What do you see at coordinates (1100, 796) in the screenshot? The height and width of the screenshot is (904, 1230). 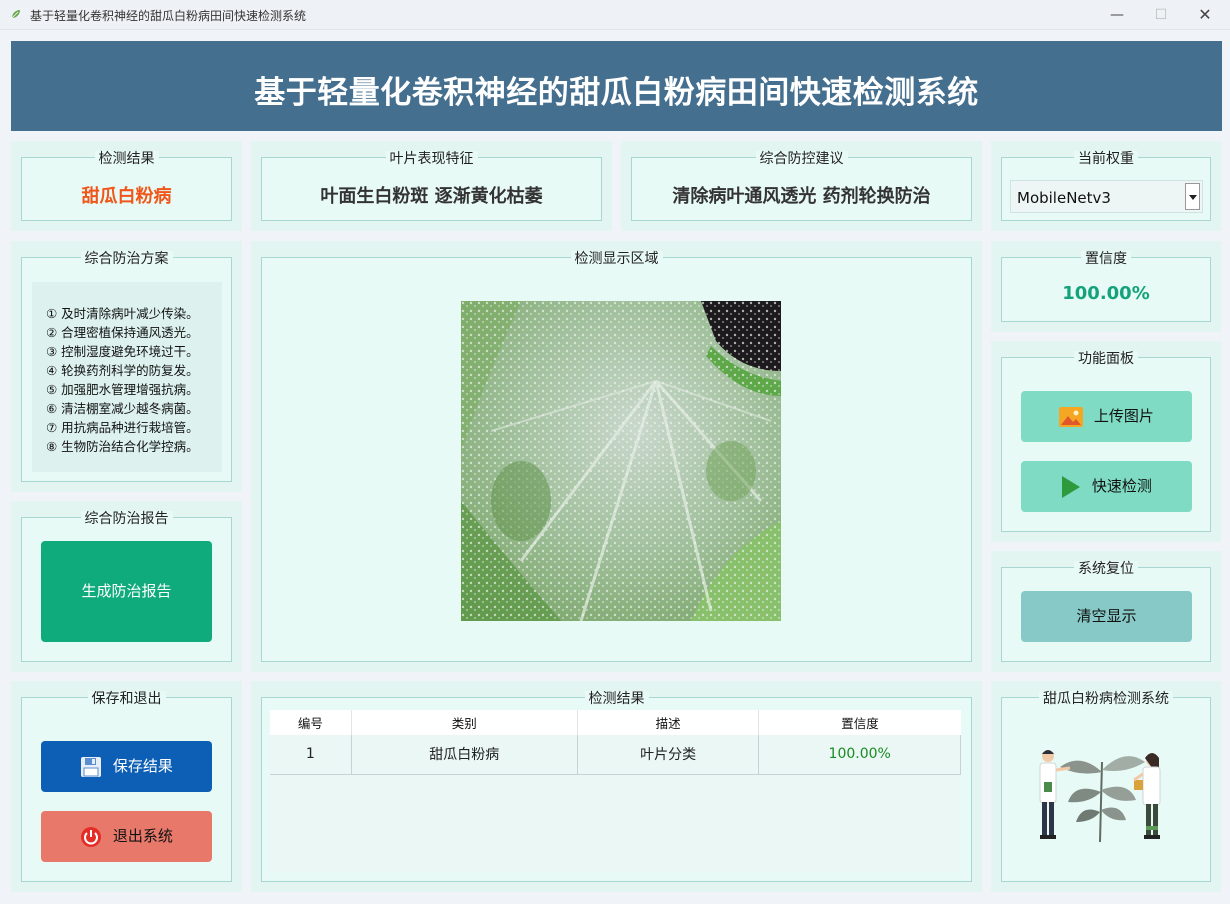 I see `scientists-plant-illustration` at bounding box center [1100, 796].